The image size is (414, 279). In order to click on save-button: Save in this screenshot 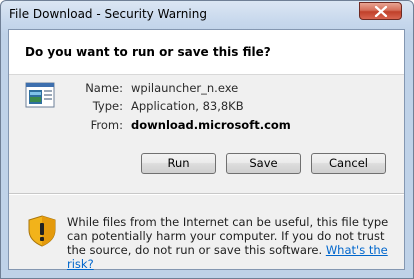, I will do `click(263, 163)`.